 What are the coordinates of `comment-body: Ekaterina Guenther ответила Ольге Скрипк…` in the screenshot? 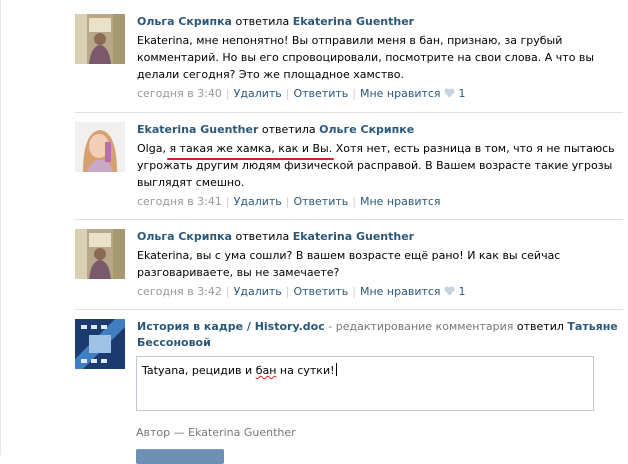 It's located at (380, 165).